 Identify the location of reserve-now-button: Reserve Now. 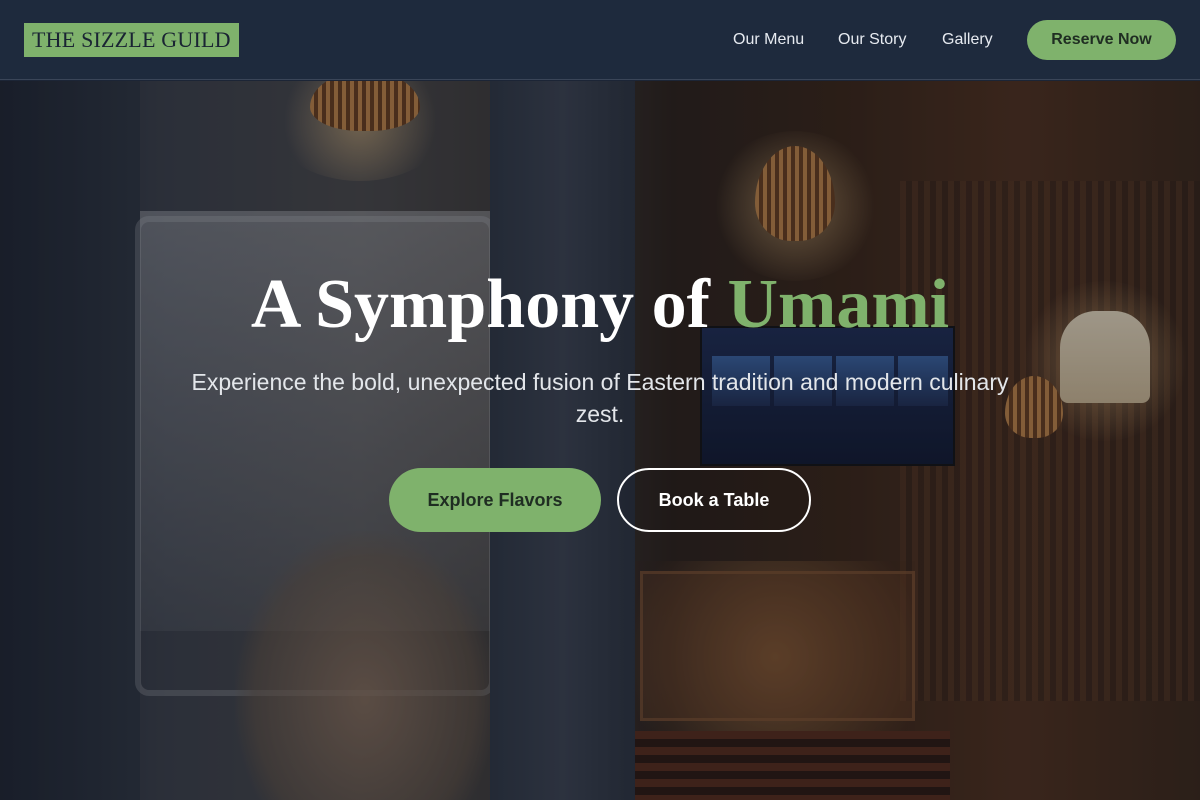
(1101, 40).